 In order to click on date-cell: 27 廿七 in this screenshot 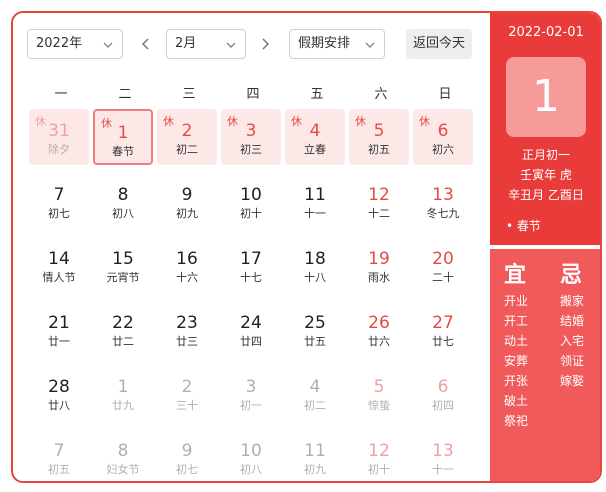, I will do `click(443, 329)`.